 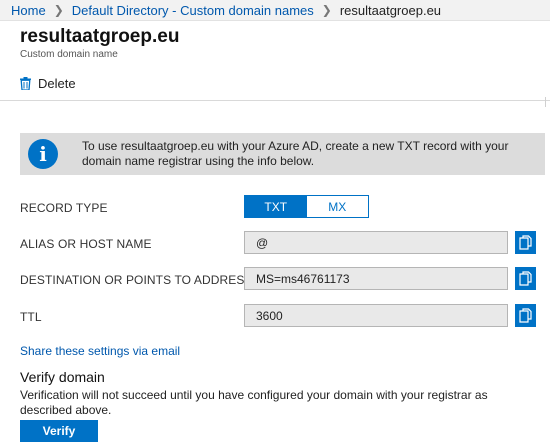 I want to click on delete-button-label: Delete, so click(x=57, y=83).